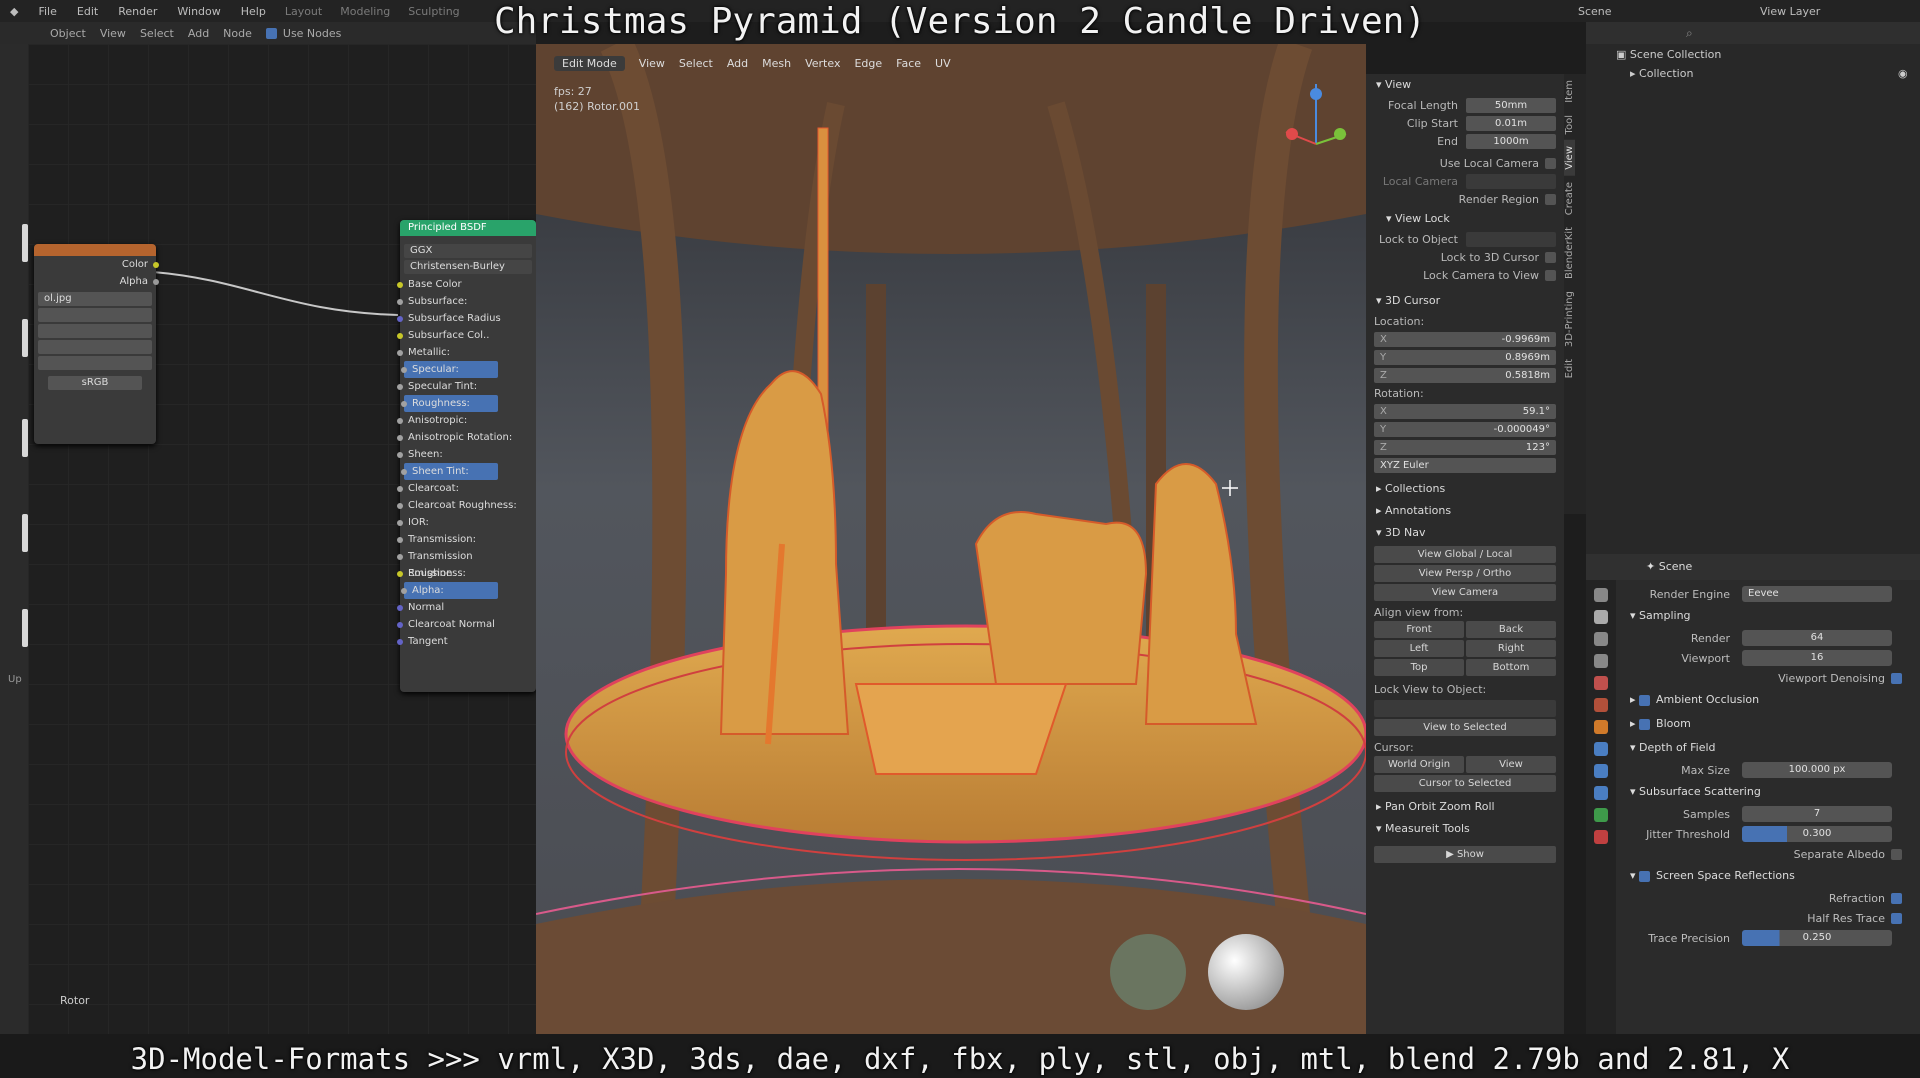  What do you see at coordinates (468, 251) in the screenshot?
I see `bsdf-distribution: GGX` at bounding box center [468, 251].